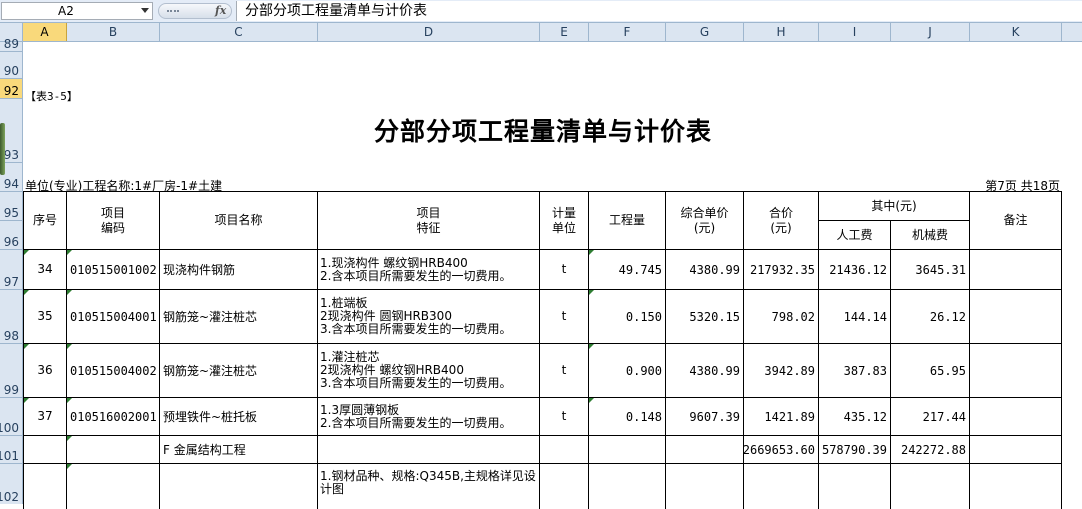 The height and width of the screenshot is (509, 1082). Describe the element at coordinates (429, 486) in the screenshot. I see `table-cell: 1.钢材品种、规格:Q345B,主规格详见设 计图` at that location.